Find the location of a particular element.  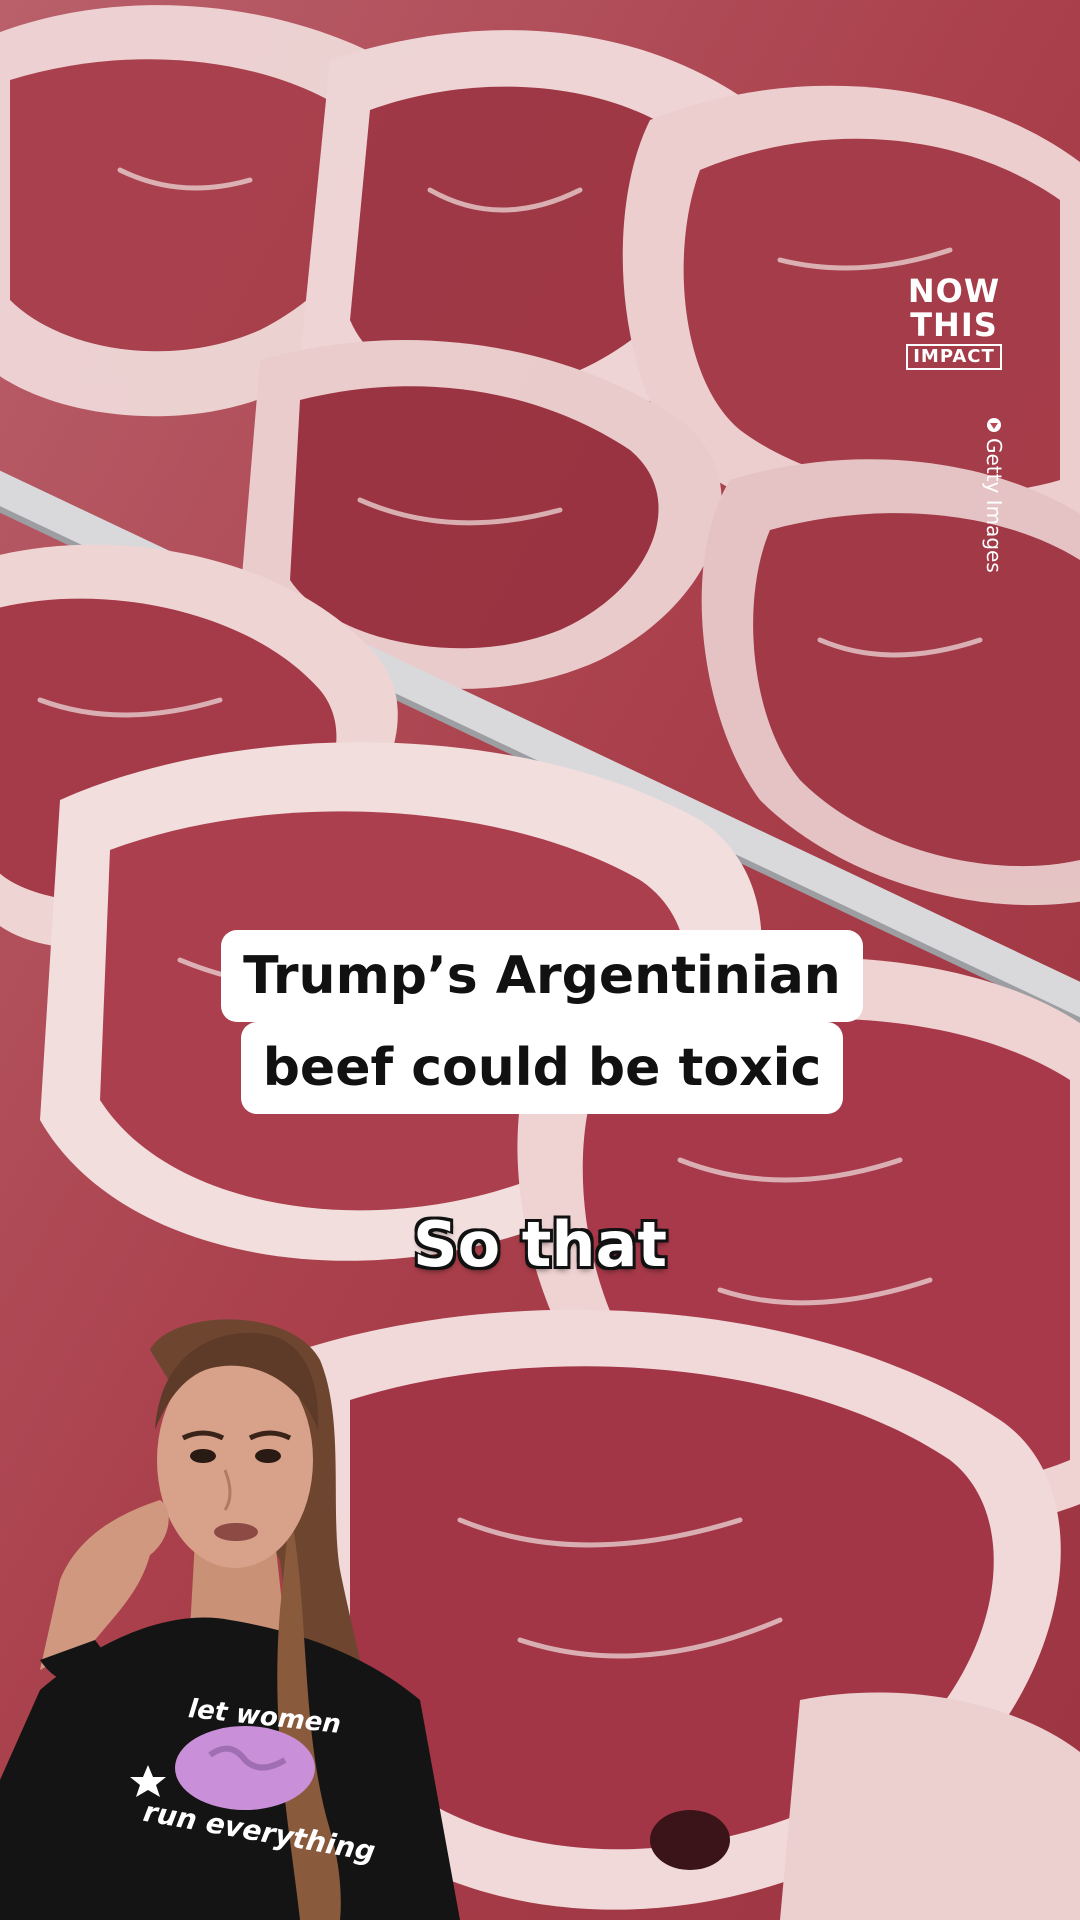

brand-line-this: THIS is located at coordinates (954, 325).